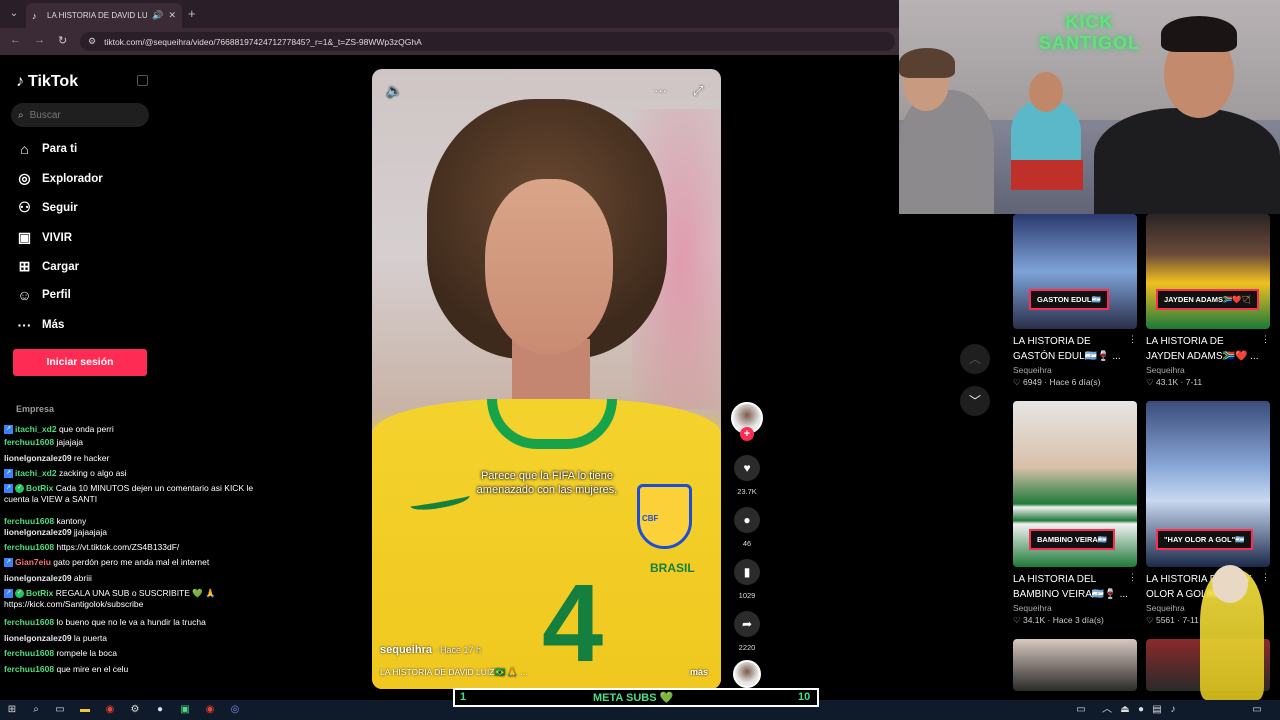 The height and width of the screenshot is (720, 1280). What do you see at coordinates (1208, 484) in the screenshot?
I see `video-thumbnail: "HAY OLOR A GOL"🇦🇷` at bounding box center [1208, 484].